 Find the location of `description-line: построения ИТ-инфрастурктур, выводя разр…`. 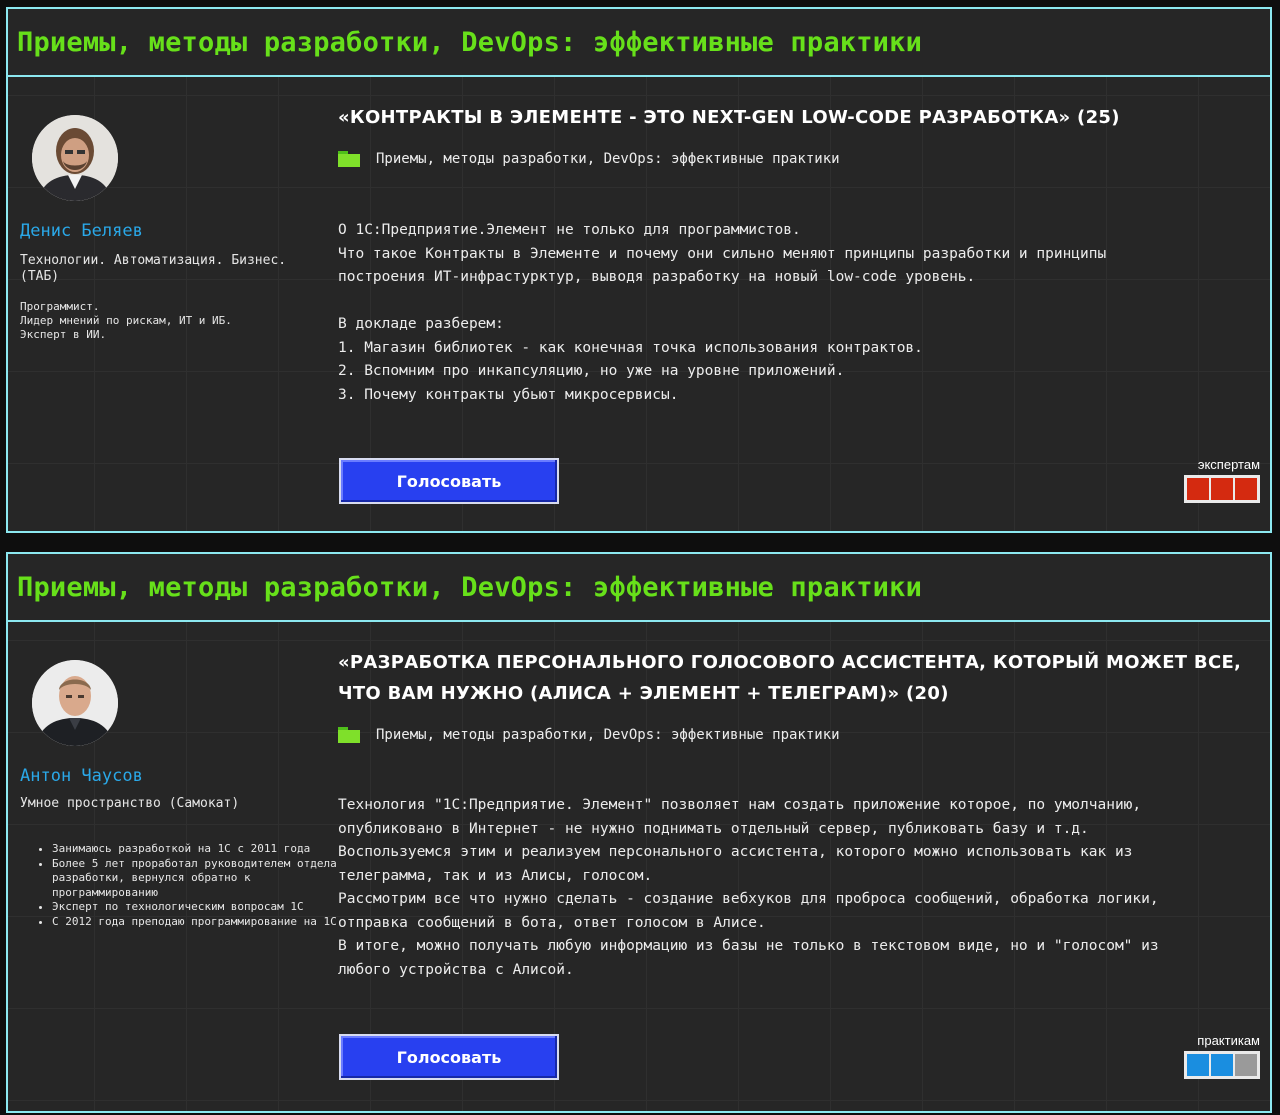

description-line: построения ИТ-инфрастурктур, выводя разр… is located at coordinates (657, 277).